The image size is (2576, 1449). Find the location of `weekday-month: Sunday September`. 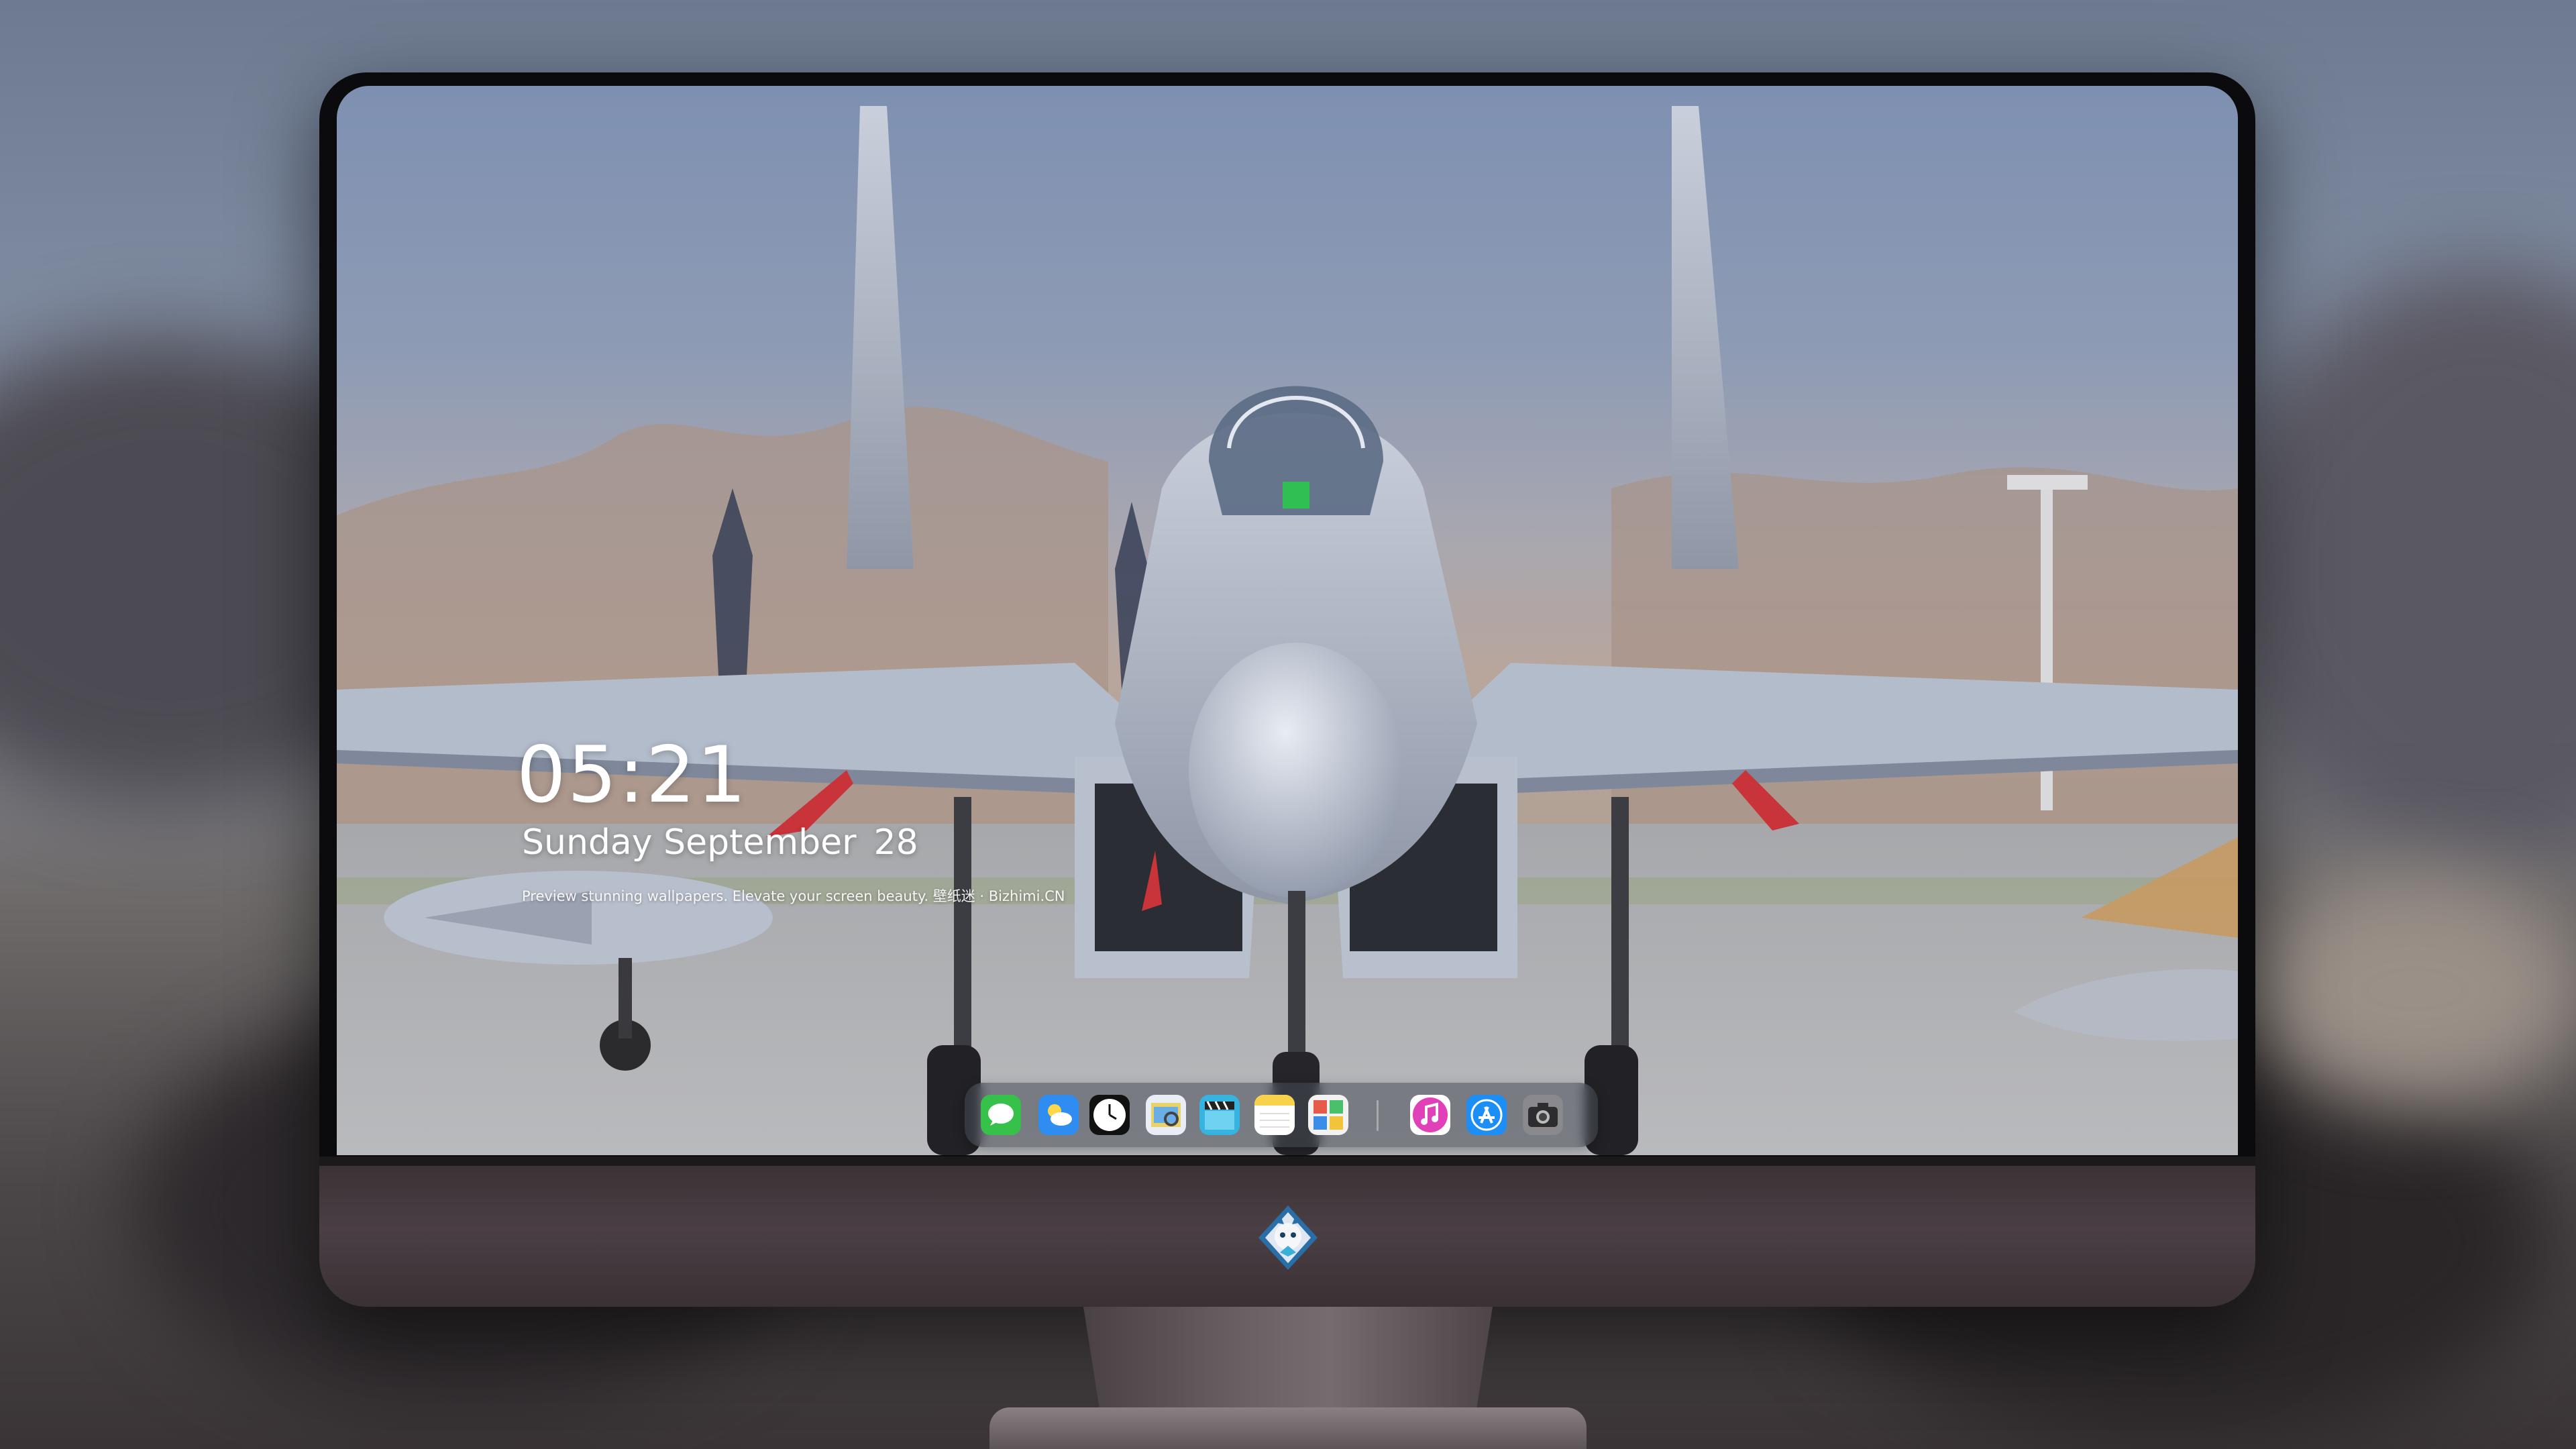

weekday-month: Sunday September is located at coordinates (689, 842).